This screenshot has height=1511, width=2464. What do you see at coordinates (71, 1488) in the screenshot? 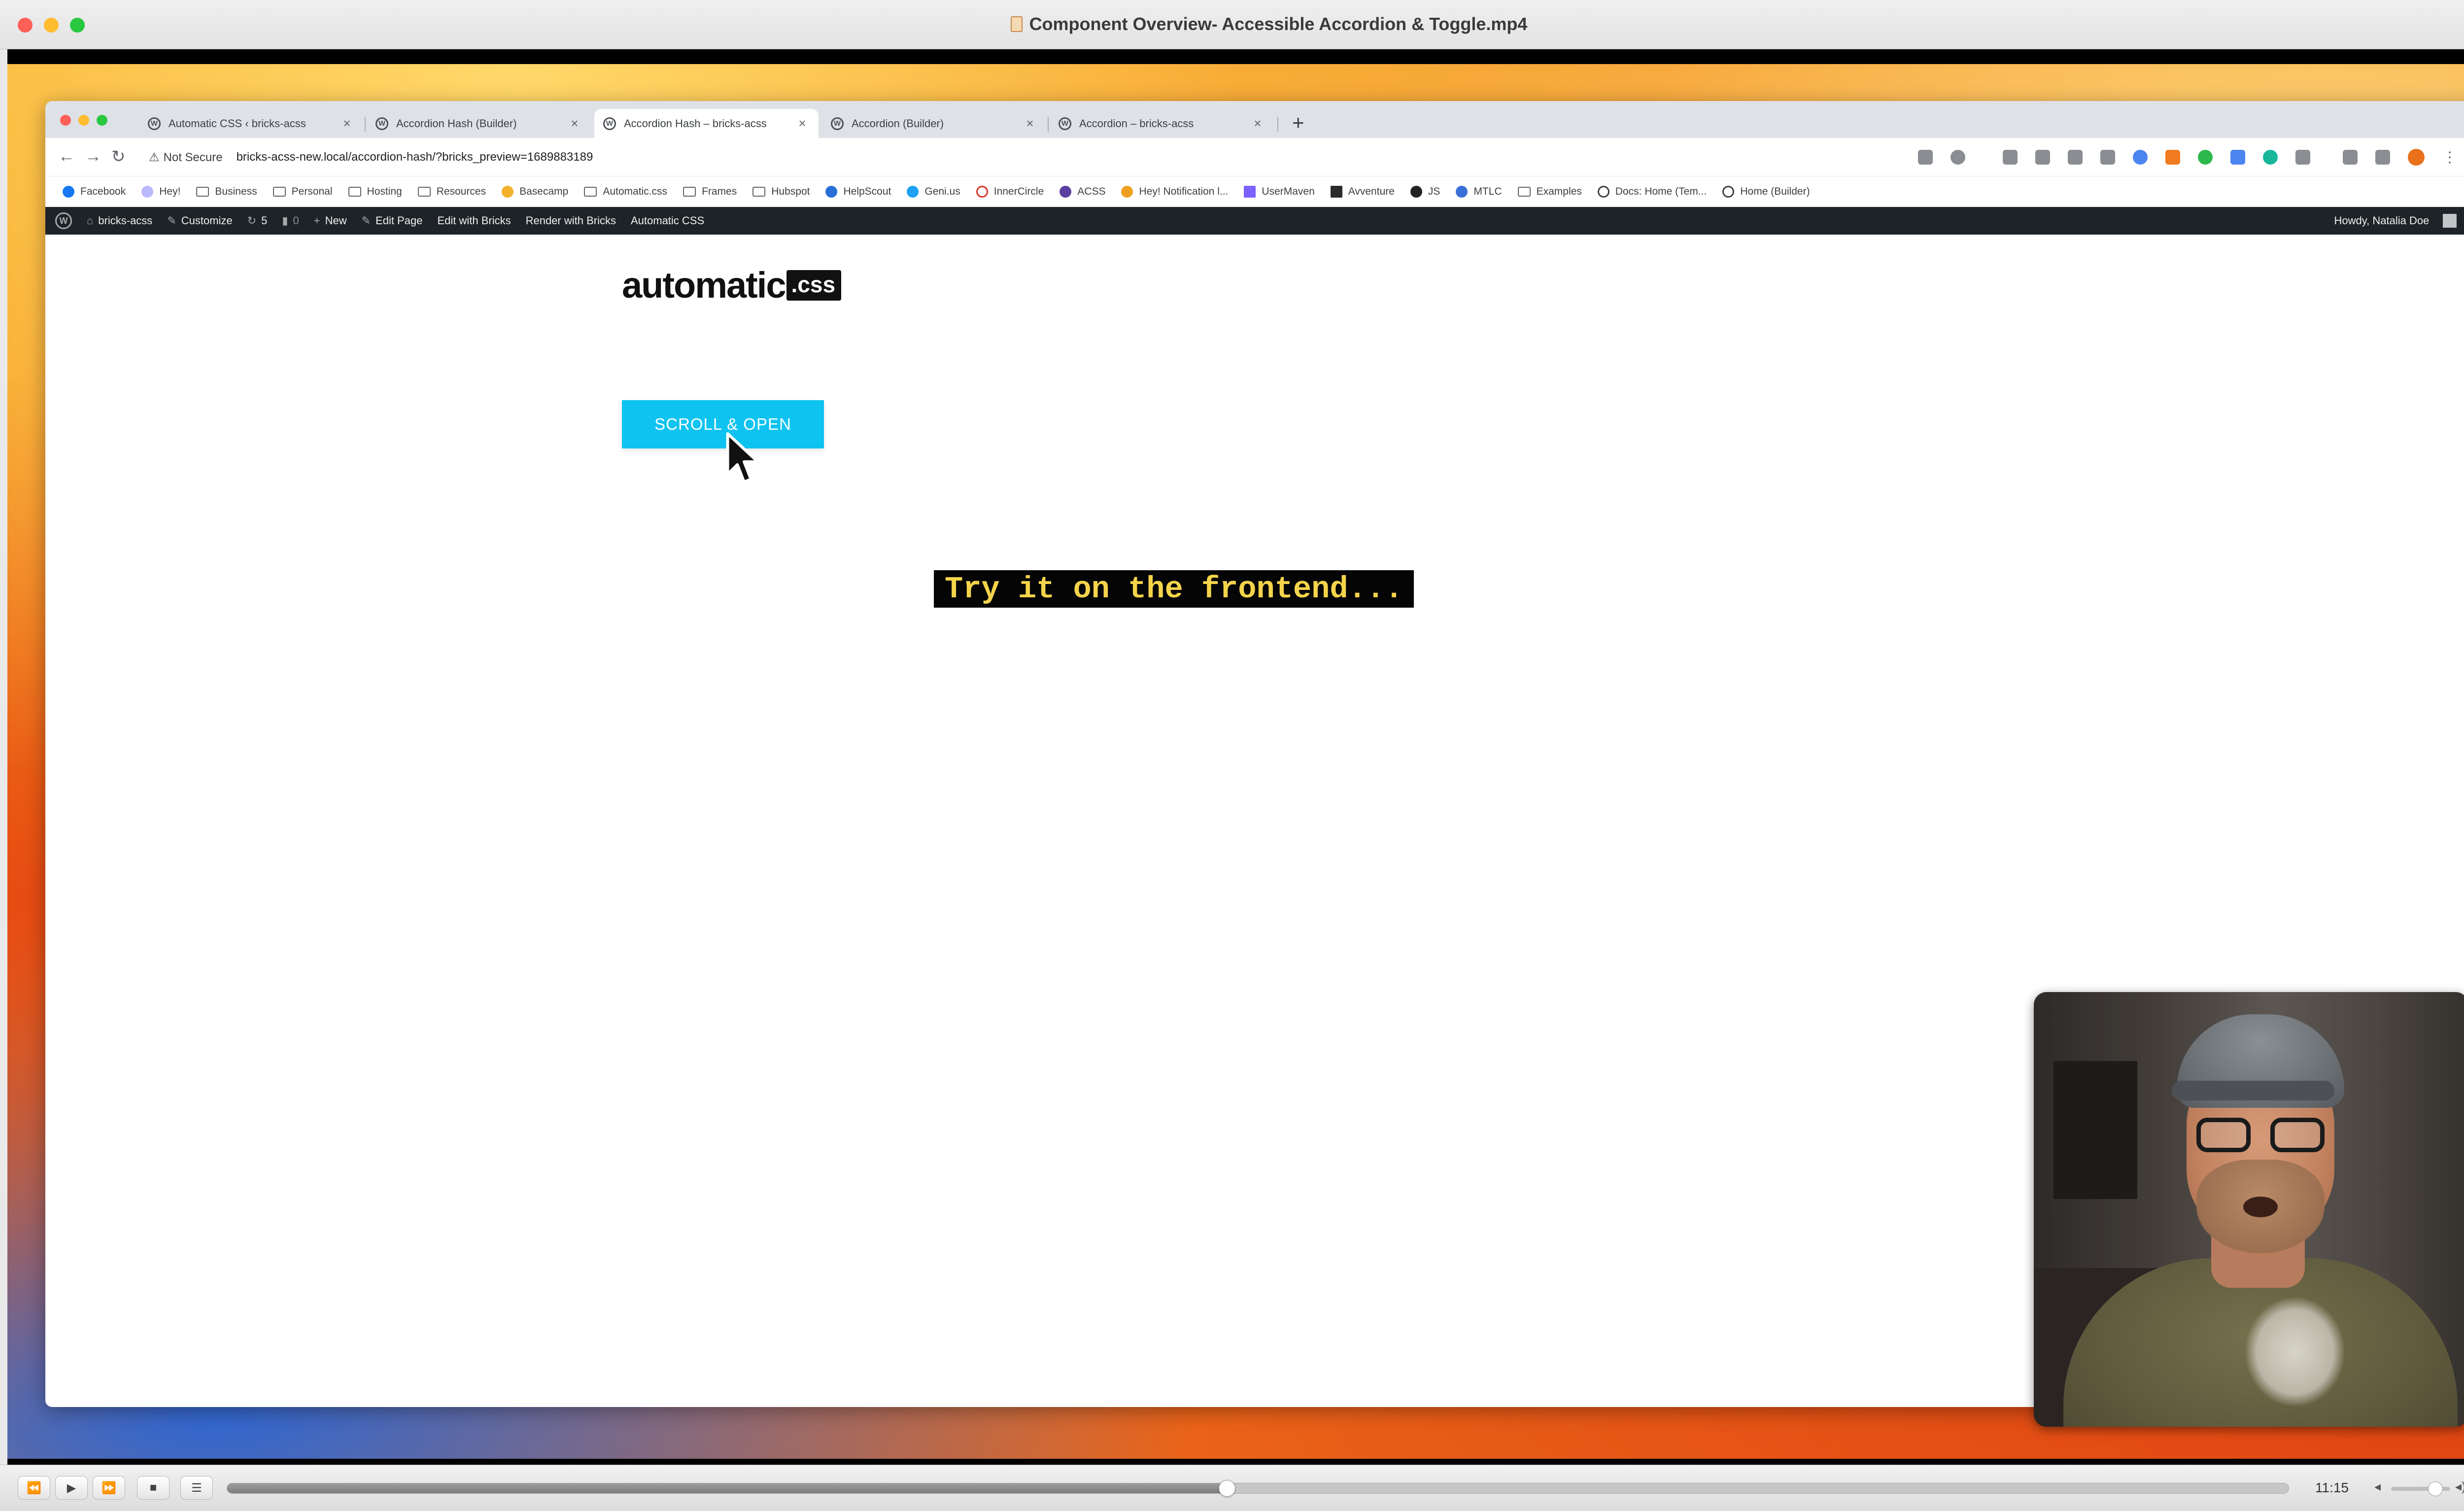
I see `play-button: ▶` at bounding box center [71, 1488].